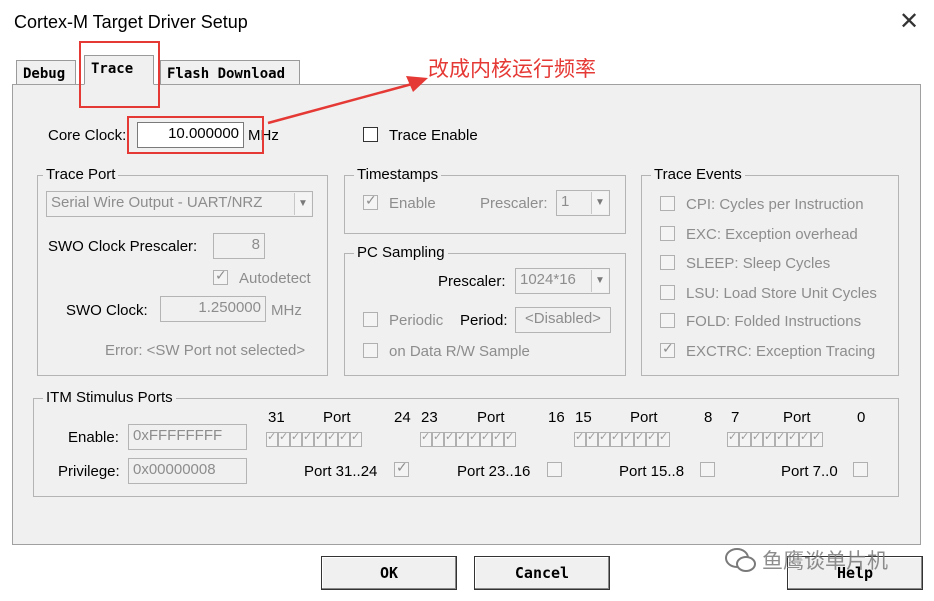 This screenshot has height=601, width=934. I want to click on annotation-arrow-icon, so click(347, 100).